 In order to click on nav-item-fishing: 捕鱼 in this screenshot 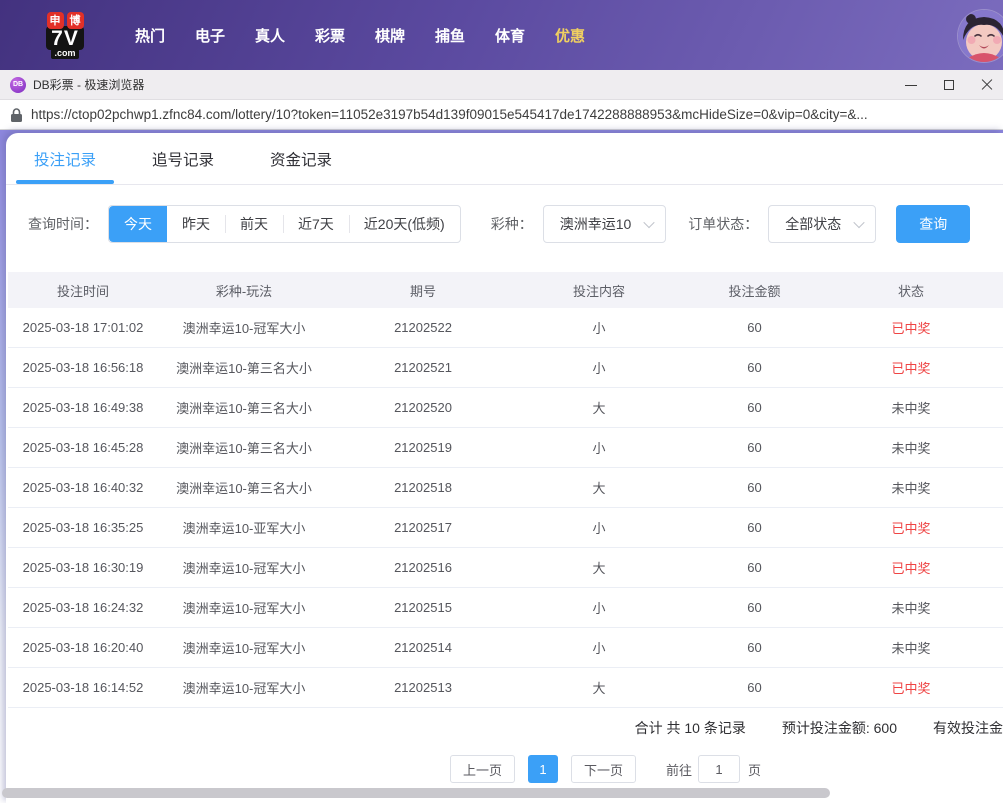, I will do `click(450, 35)`.